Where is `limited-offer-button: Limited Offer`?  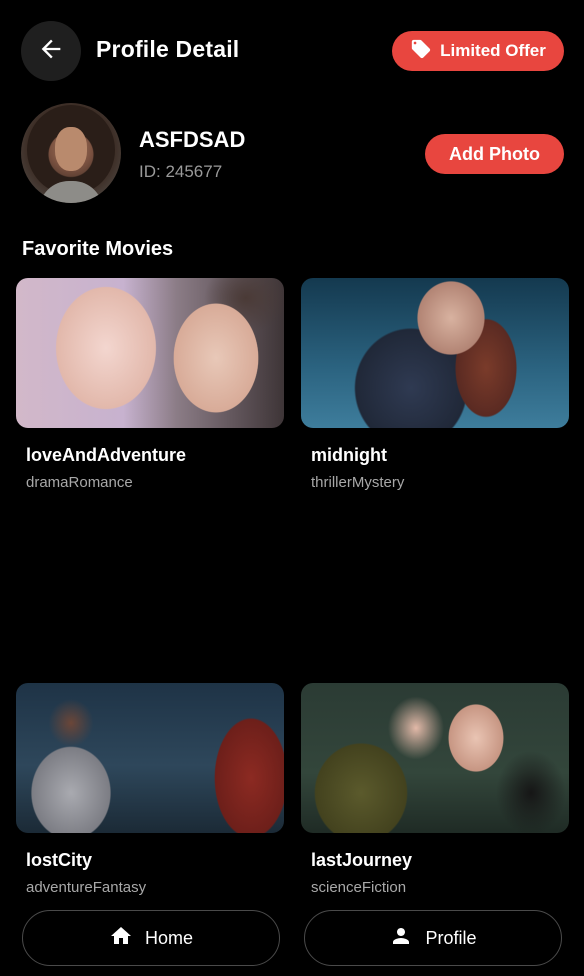 limited-offer-button: Limited Offer is located at coordinates (478, 51).